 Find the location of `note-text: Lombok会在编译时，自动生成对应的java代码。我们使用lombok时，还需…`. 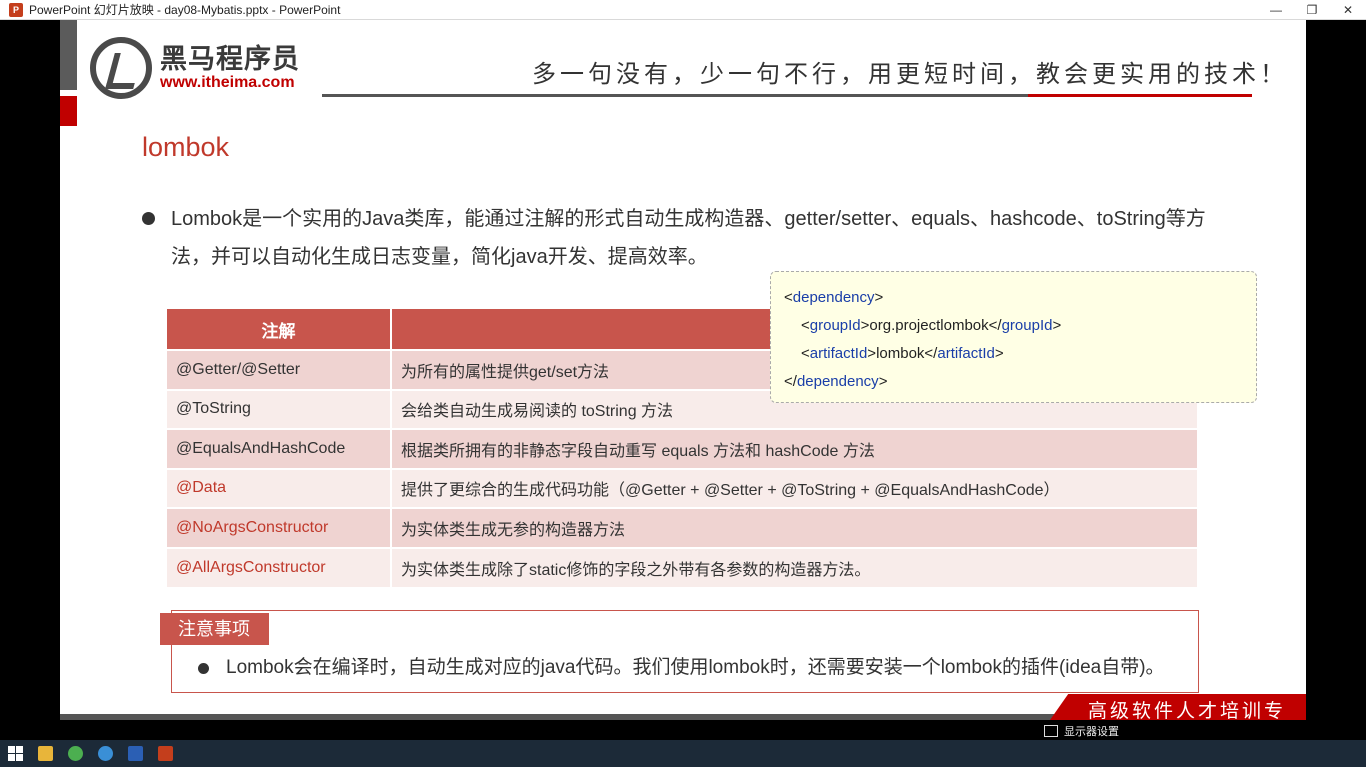

note-text: Lombok会在编译时，自动生成对应的java代码。我们使用lombok时，还需… is located at coordinates (695, 667).